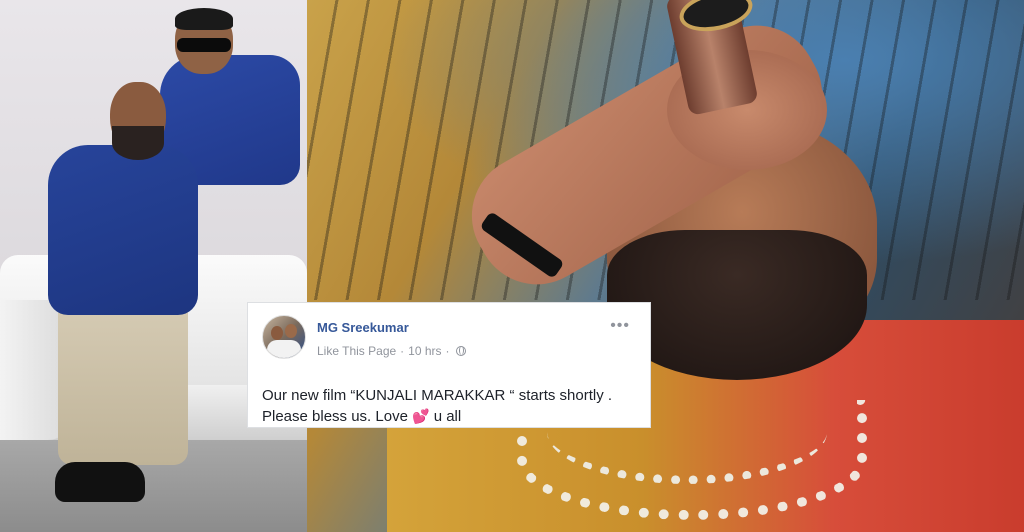 The image size is (1024, 532). What do you see at coordinates (337, 416) in the screenshot?
I see `post-text-line-2-start: Please bless us. Love` at bounding box center [337, 416].